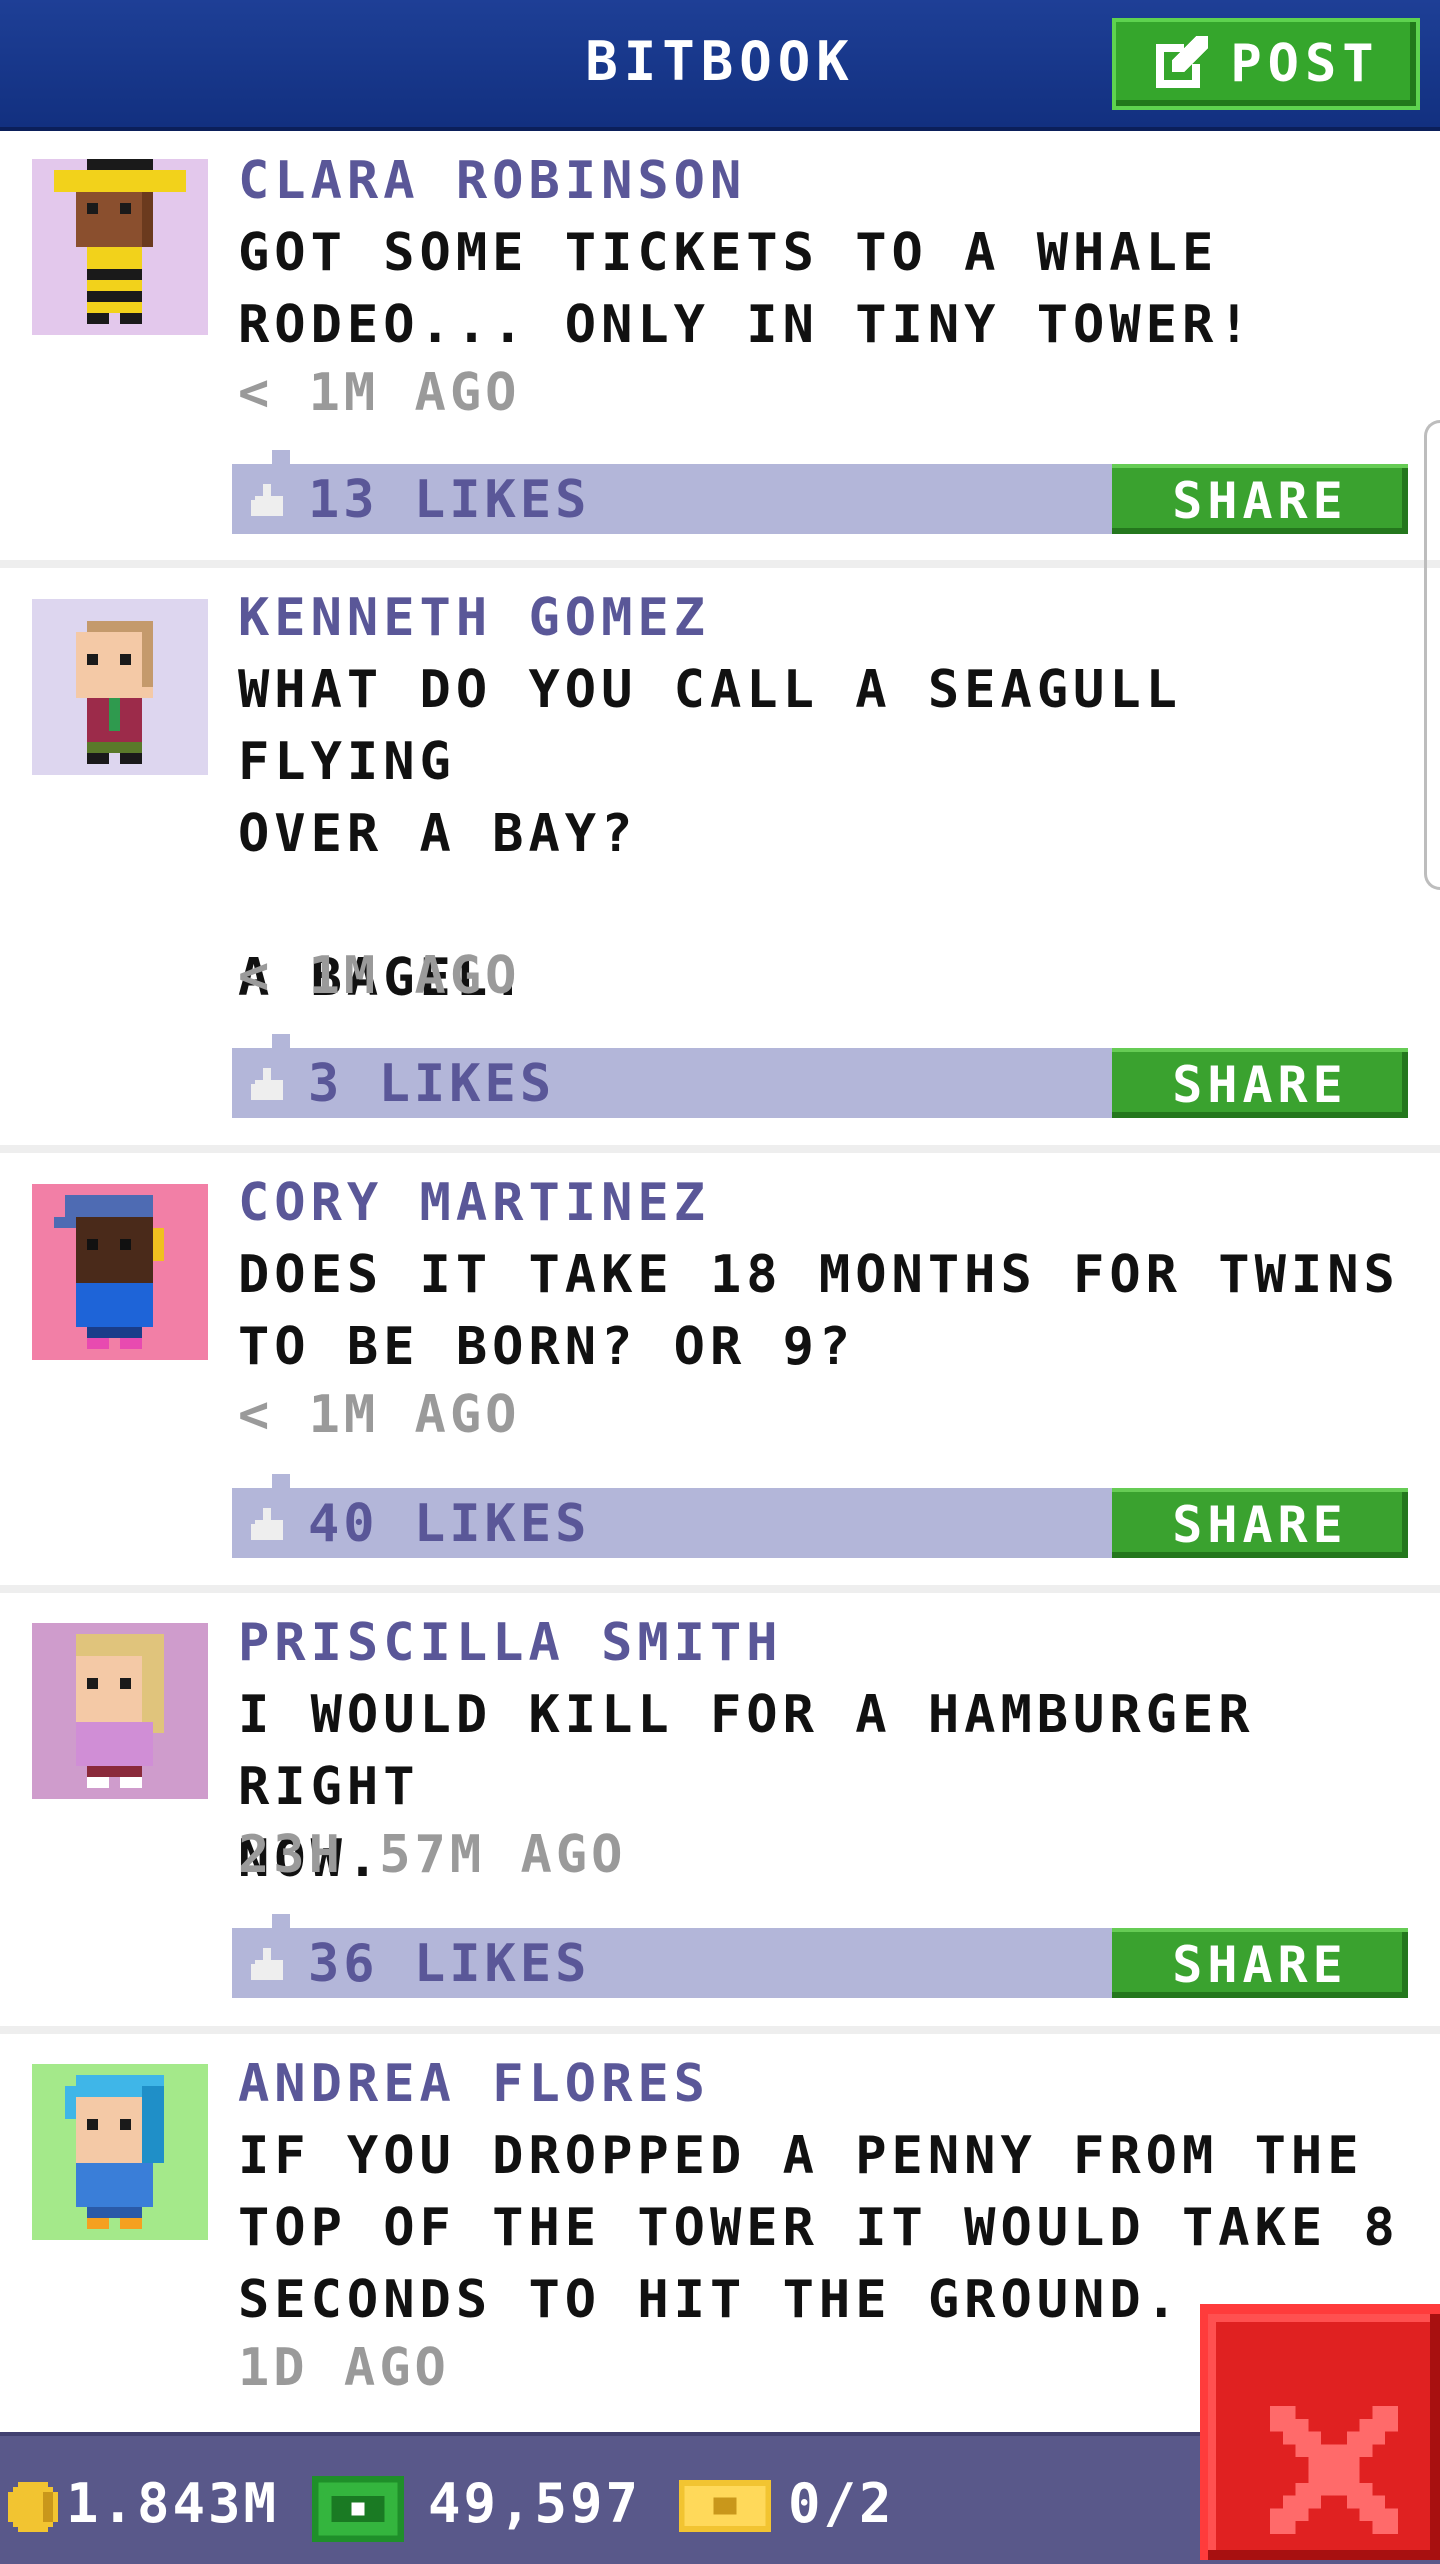 Image resolution: width=1440 pixels, height=2564 pixels. I want to click on scrollbar, so click(1432, 655).